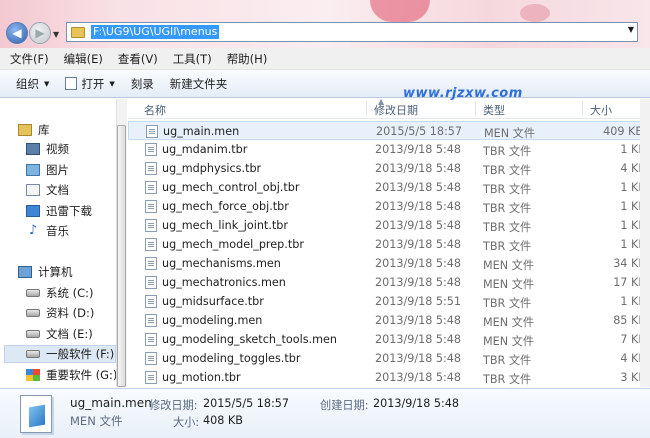 The width and height of the screenshot is (650, 438). What do you see at coordinates (142, 84) in the screenshot?
I see `burn-button: 刻录` at bounding box center [142, 84].